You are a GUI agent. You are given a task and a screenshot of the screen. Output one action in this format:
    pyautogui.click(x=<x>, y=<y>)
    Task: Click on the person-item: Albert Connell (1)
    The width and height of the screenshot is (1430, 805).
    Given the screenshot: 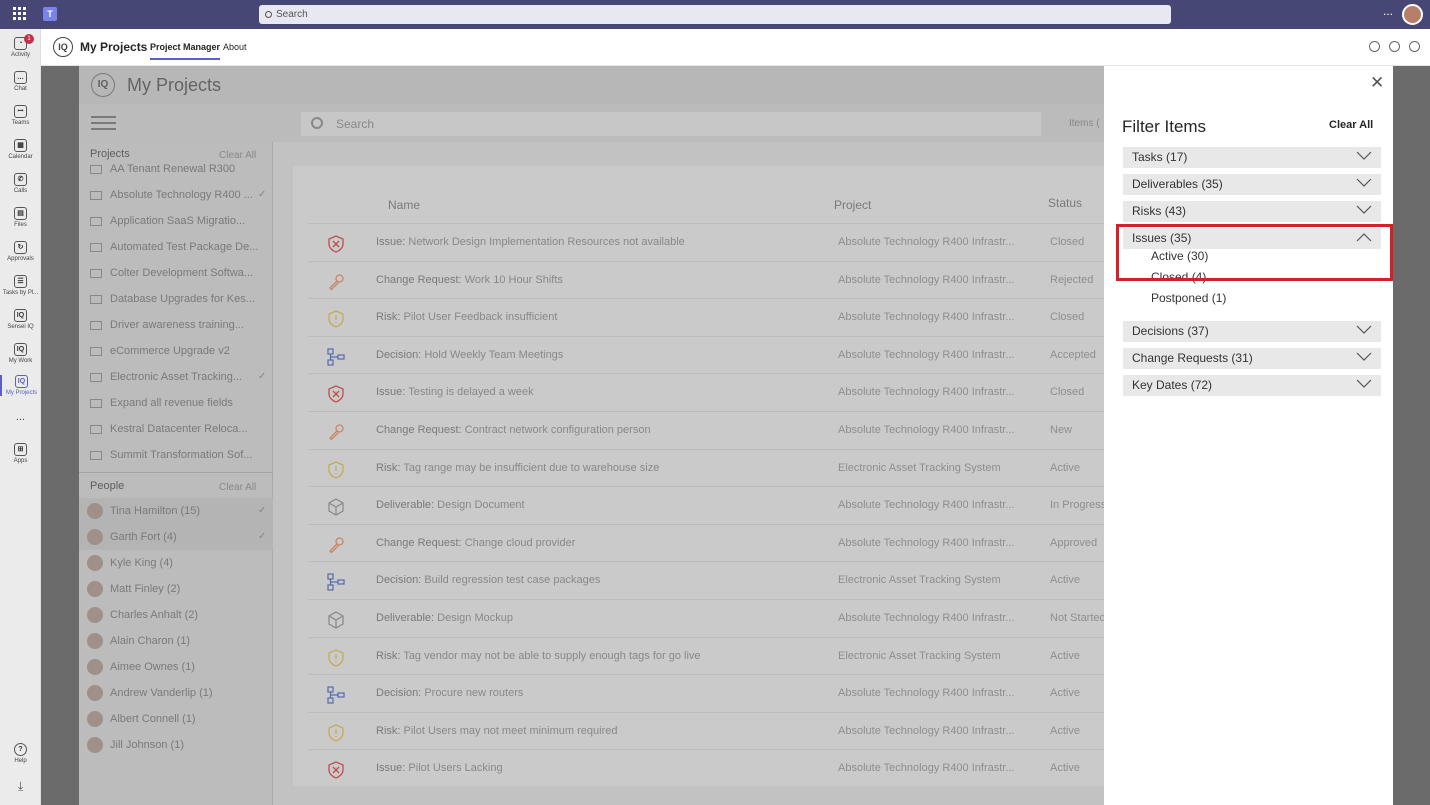 What is the action you would take?
    pyautogui.click(x=176, y=719)
    